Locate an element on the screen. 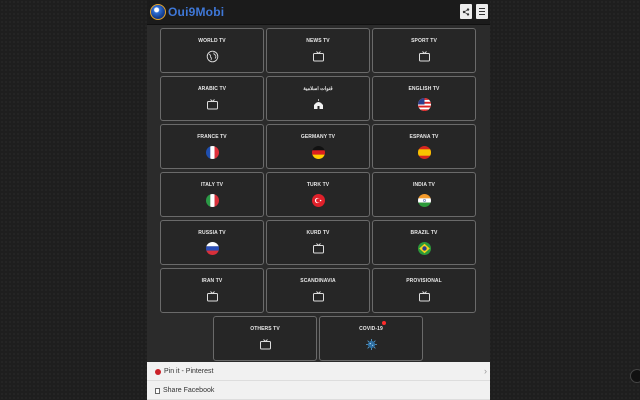  share-button is located at coordinates (466, 11).